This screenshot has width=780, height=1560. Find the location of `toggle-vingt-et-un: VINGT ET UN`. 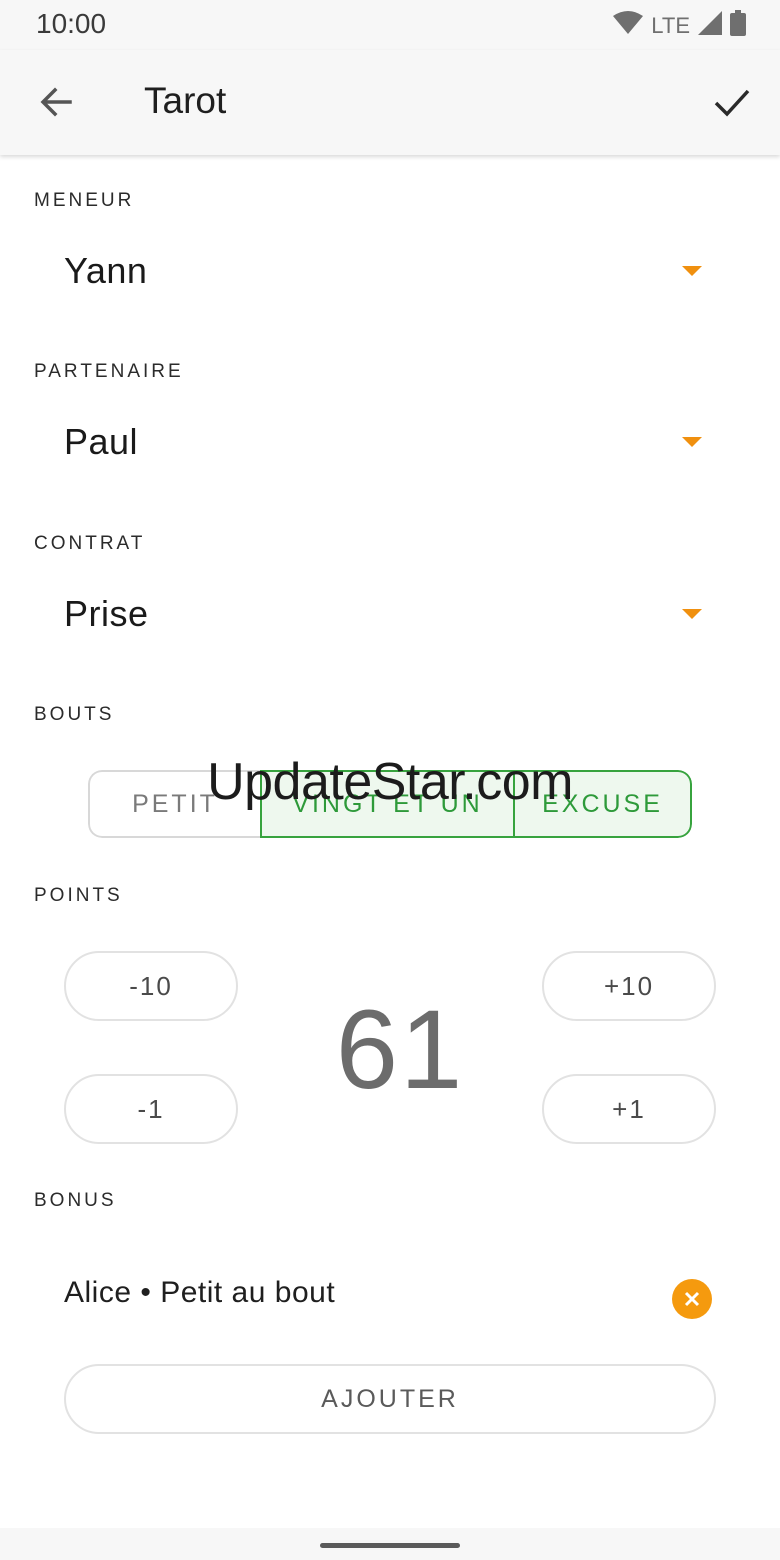

toggle-vingt-et-un: VINGT ET UN is located at coordinates (387, 804).